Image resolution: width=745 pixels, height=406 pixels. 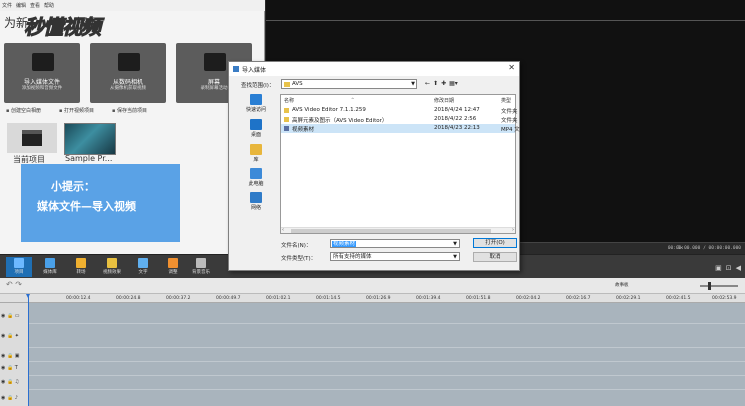 What do you see at coordinates (289, 100) in the screenshot?
I see `column-name: 名称` at bounding box center [289, 100].